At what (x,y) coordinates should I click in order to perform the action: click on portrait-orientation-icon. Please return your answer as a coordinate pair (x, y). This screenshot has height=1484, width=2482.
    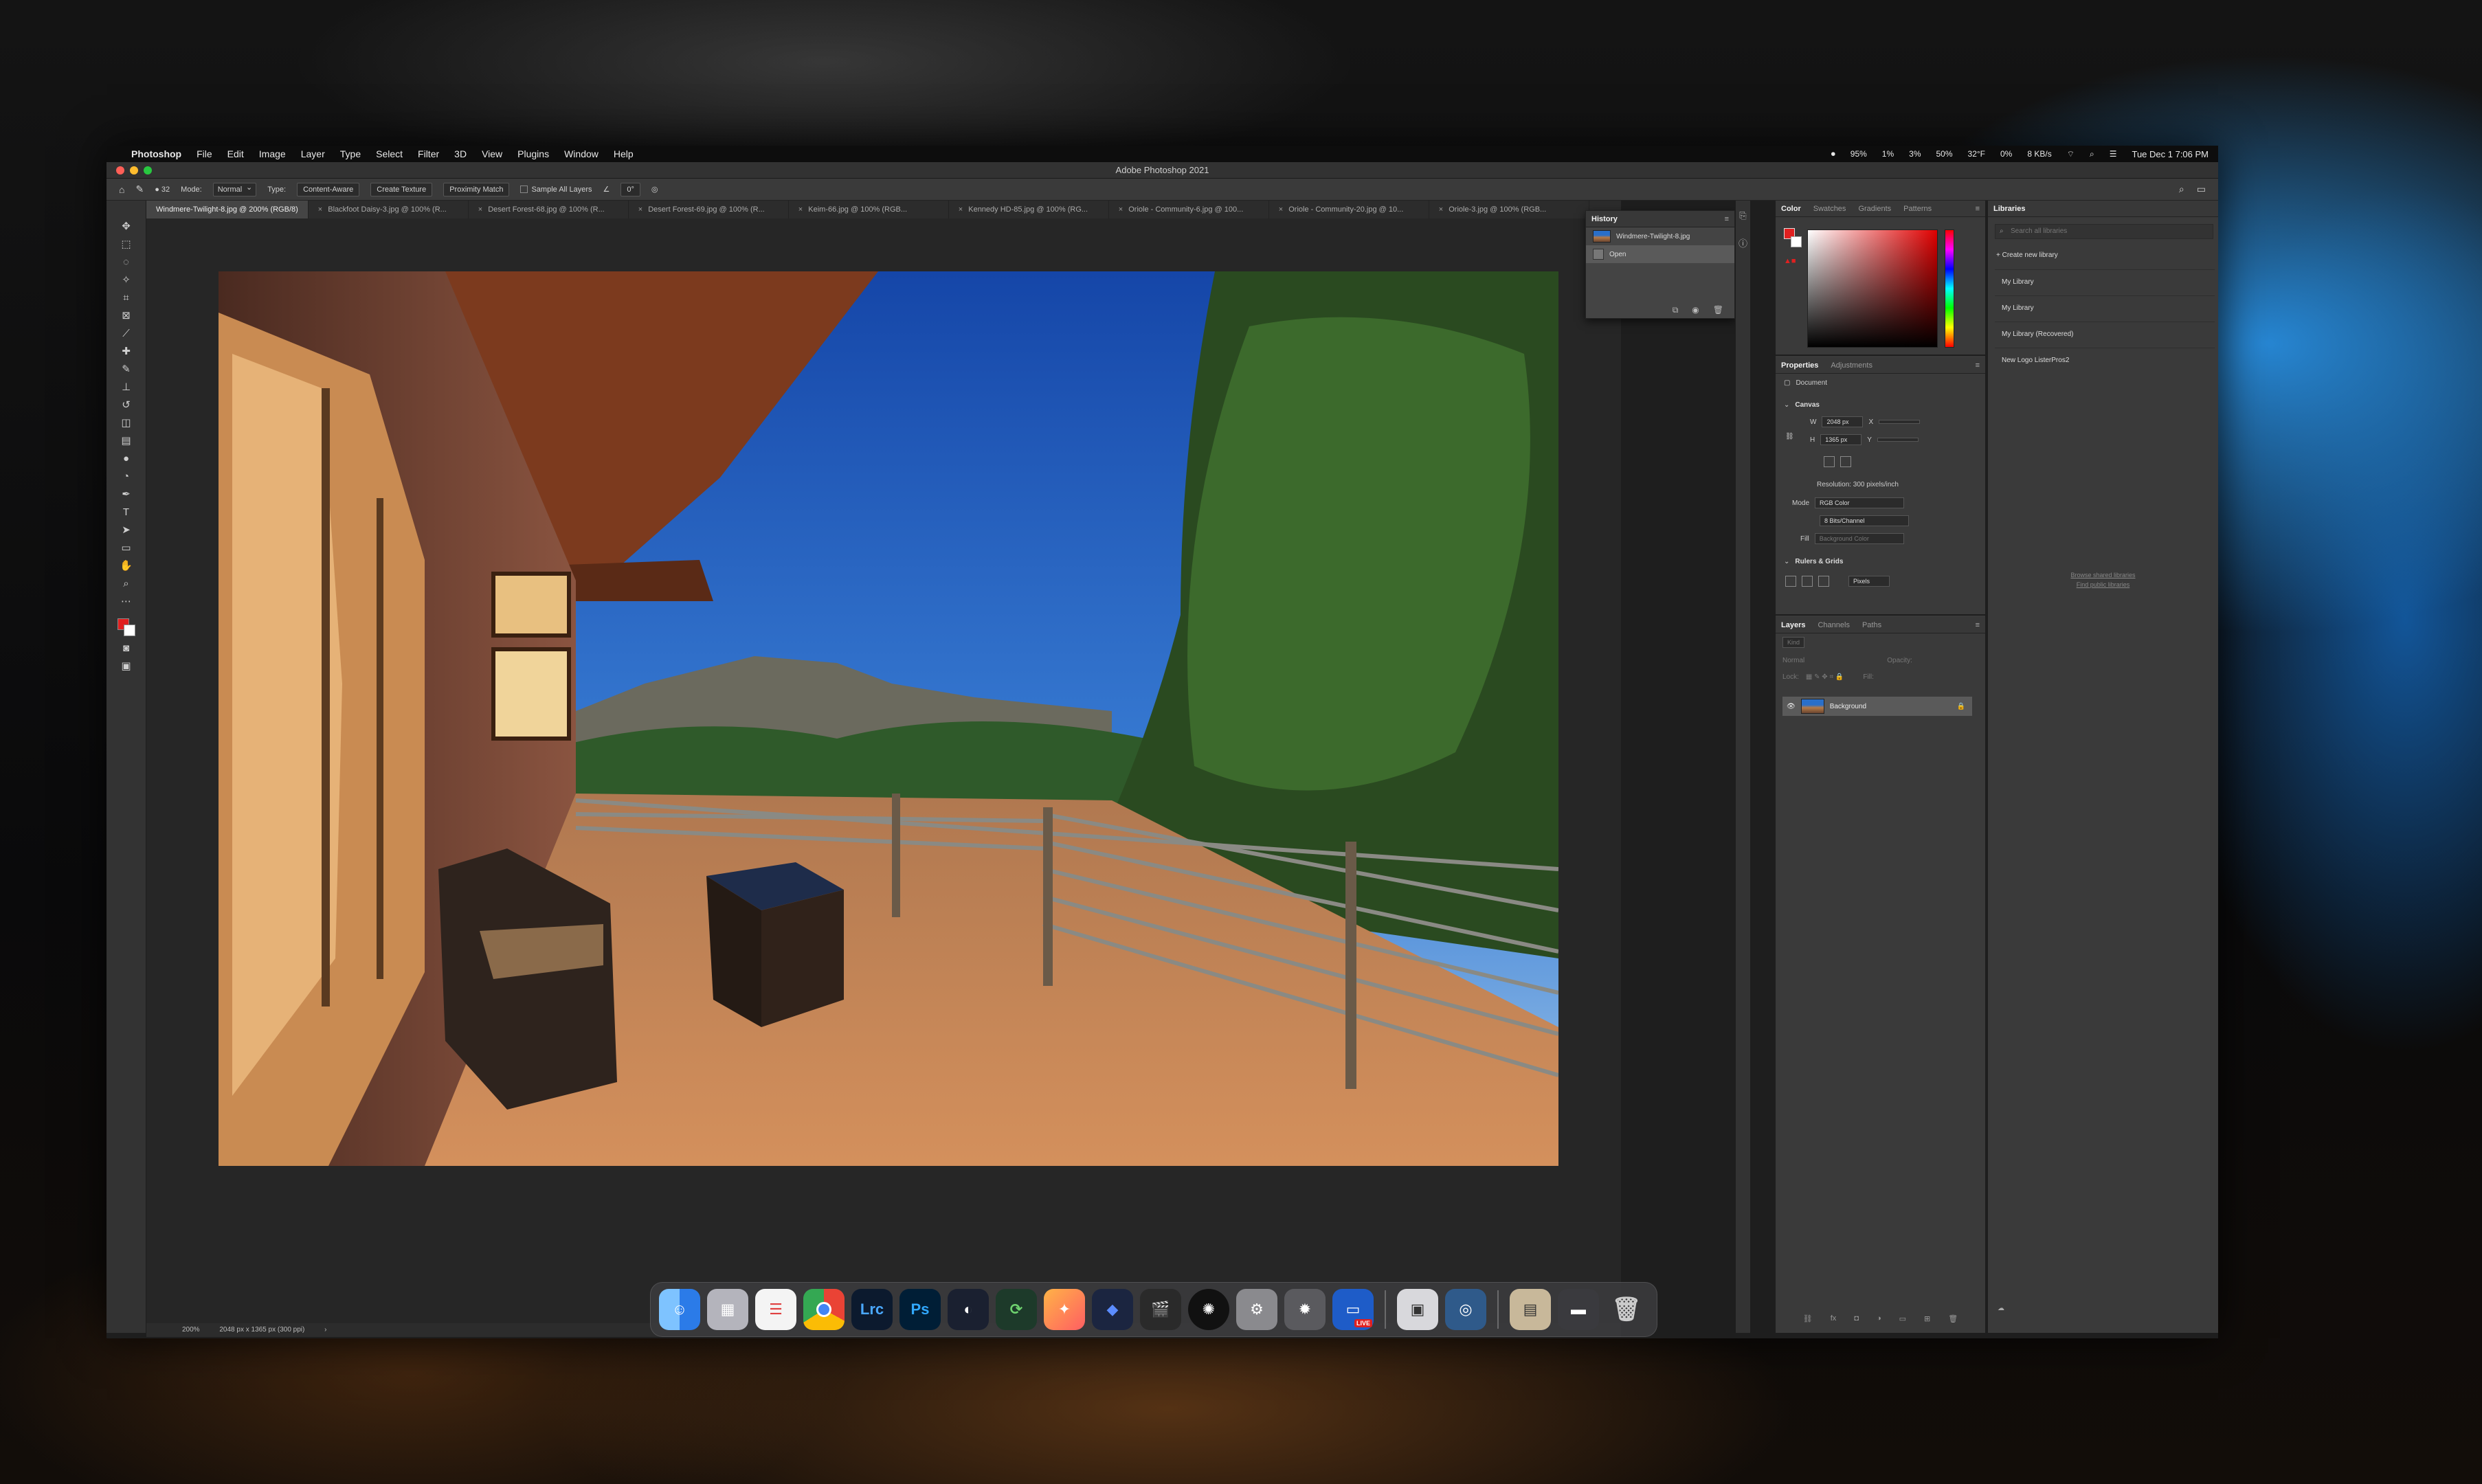
    Looking at the image, I should click on (1829, 461).